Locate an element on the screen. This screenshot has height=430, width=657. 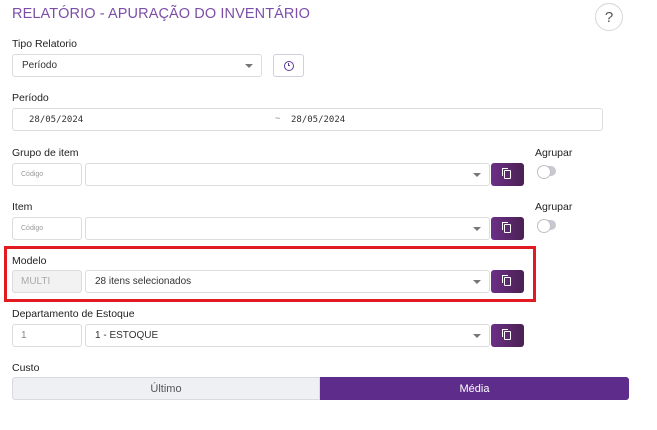
custo-option-media: Média is located at coordinates (474, 388).